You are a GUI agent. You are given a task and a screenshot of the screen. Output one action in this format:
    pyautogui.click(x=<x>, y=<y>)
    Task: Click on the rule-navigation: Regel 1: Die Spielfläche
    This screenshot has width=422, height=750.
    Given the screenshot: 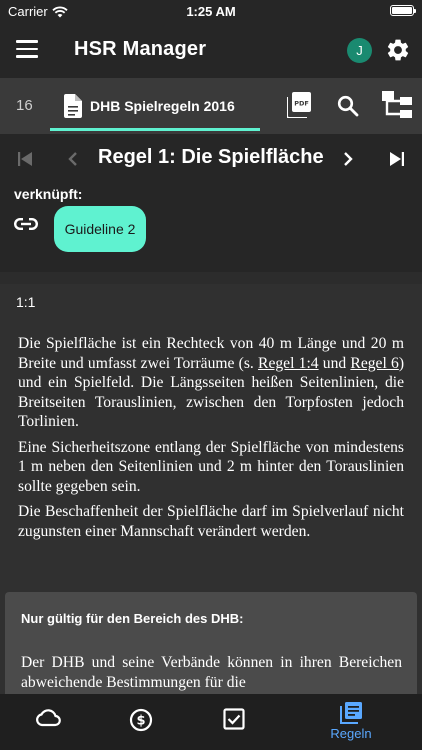 What is the action you would take?
    pyautogui.click(x=211, y=159)
    